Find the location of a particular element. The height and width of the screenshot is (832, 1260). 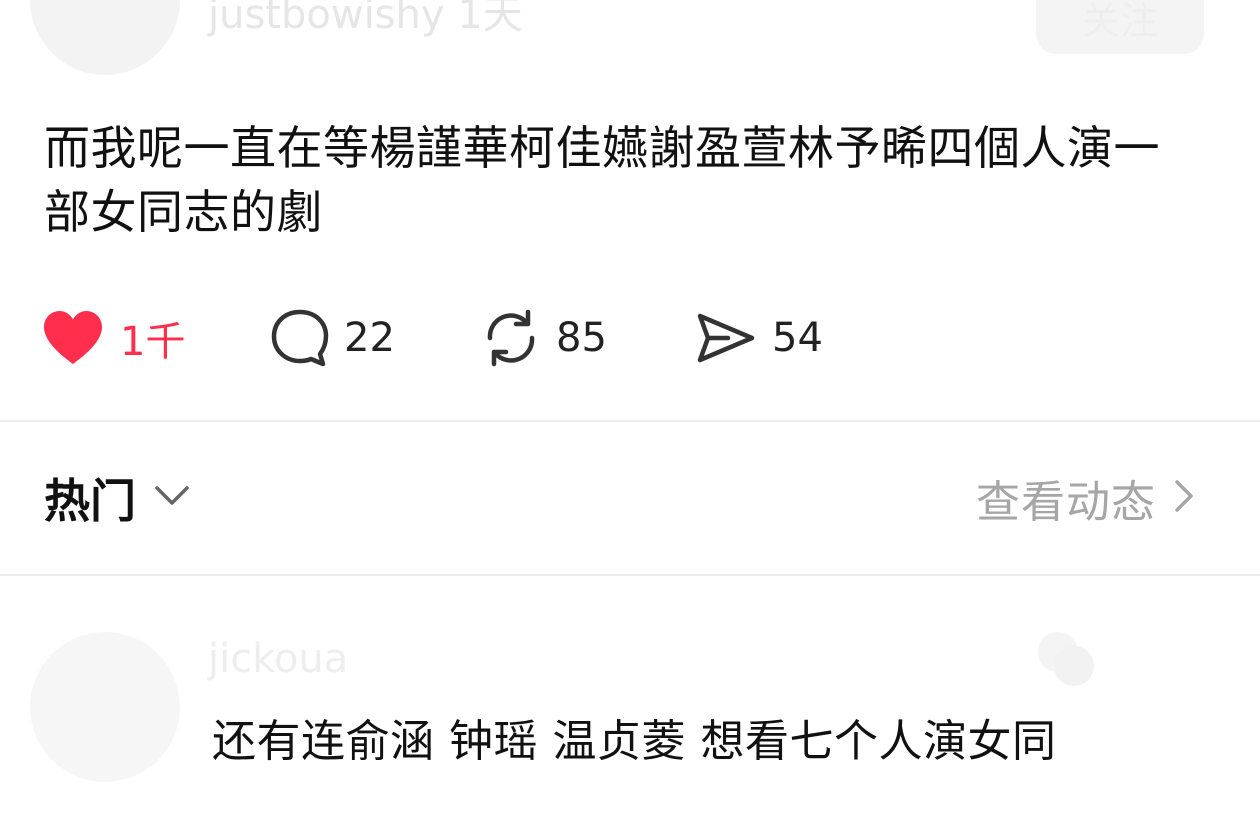

author-avatar is located at coordinates (105, 37).